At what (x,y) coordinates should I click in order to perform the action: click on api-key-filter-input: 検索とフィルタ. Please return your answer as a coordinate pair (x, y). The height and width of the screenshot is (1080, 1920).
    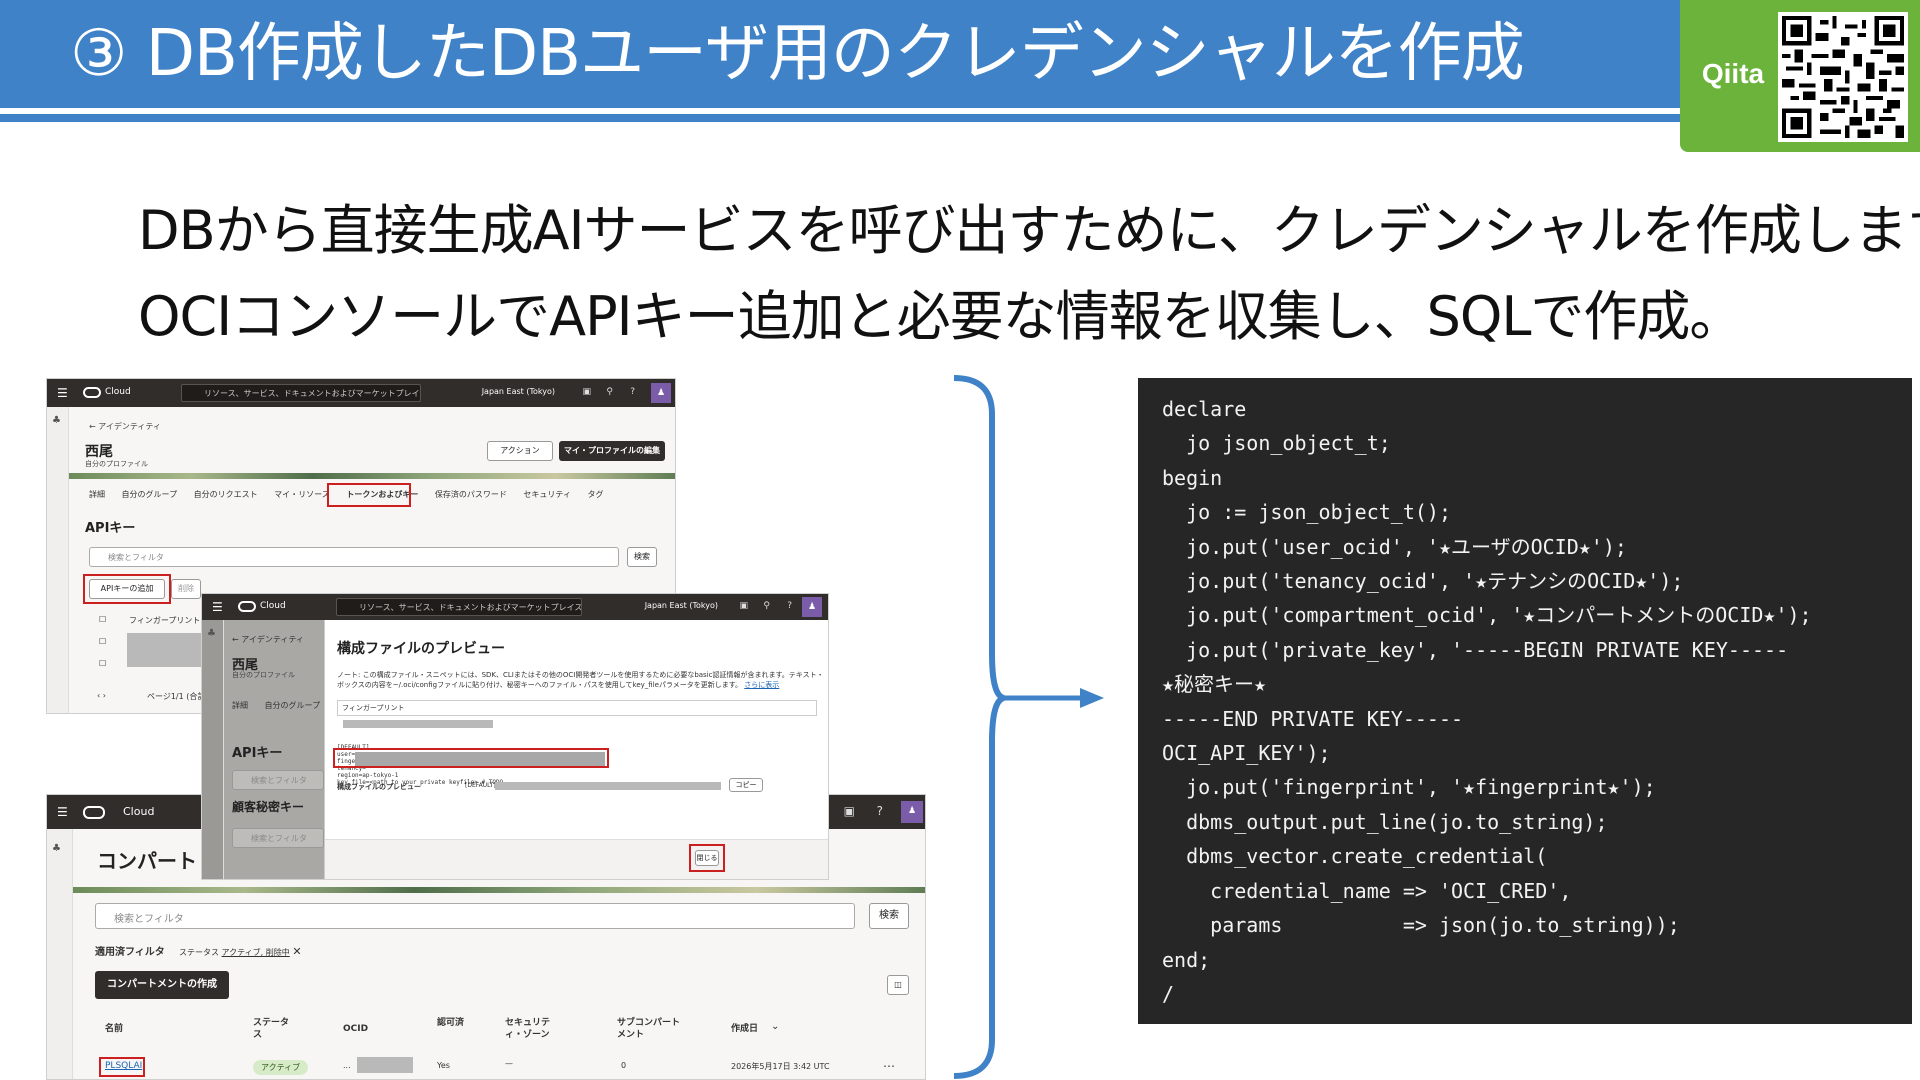
    Looking at the image, I should click on (354, 557).